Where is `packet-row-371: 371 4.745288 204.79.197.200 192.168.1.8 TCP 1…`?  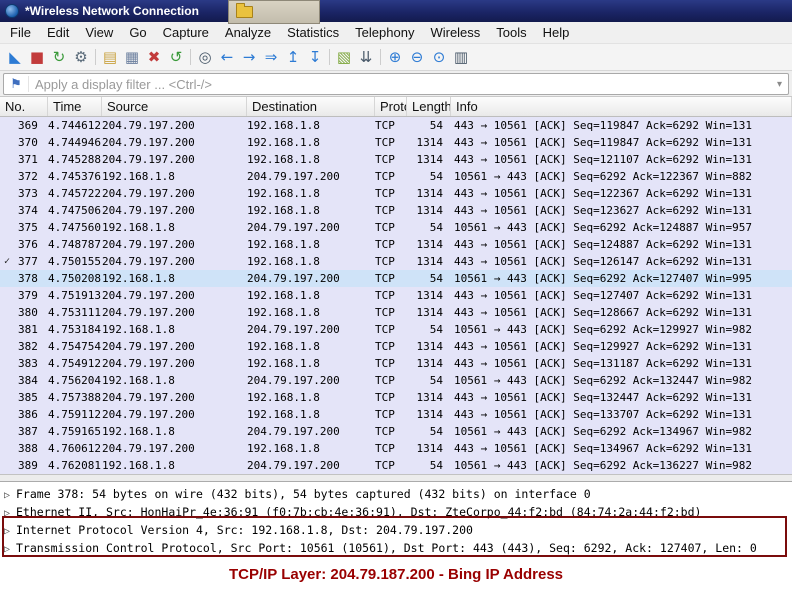
packet-row-371: 371 4.745288 204.79.197.200 192.168.1.8 TCP 1… is located at coordinates (396, 159).